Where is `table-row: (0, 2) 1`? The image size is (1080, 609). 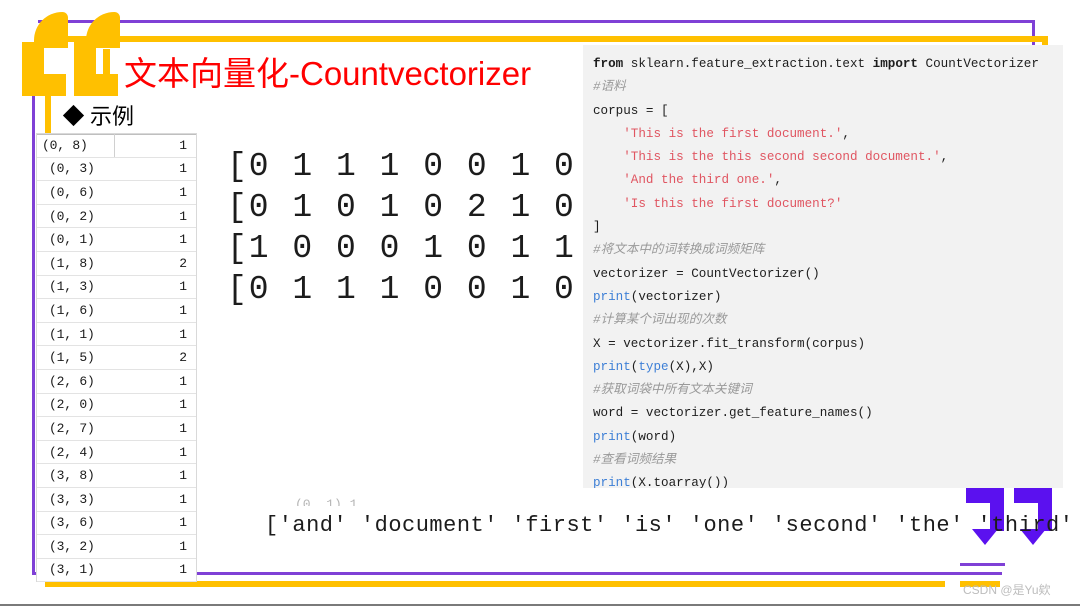
table-row: (0, 2) 1 is located at coordinates (116, 217).